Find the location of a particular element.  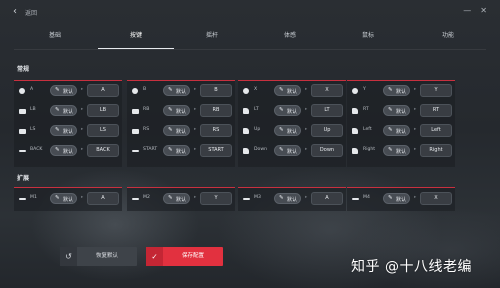

mapped-key-button: B is located at coordinates (216, 90).